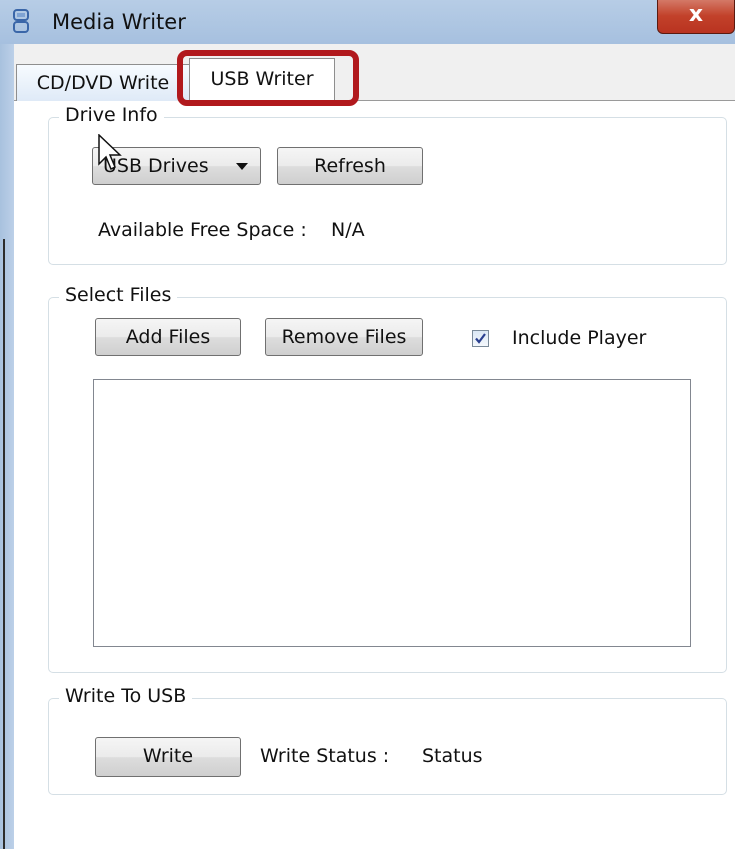 Image resolution: width=735 pixels, height=849 pixels. What do you see at coordinates (118, 295) in the screenshot?
I see `select-files-title: Select Files` at bounding box center [118, 295].